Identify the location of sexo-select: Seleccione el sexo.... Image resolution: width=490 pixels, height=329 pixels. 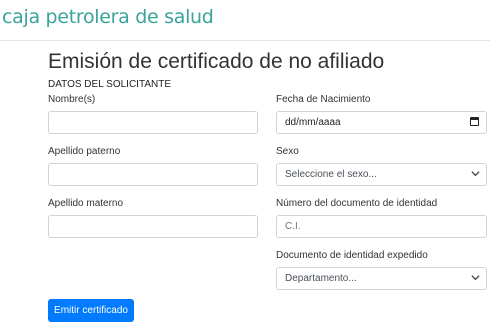
(381, 174).